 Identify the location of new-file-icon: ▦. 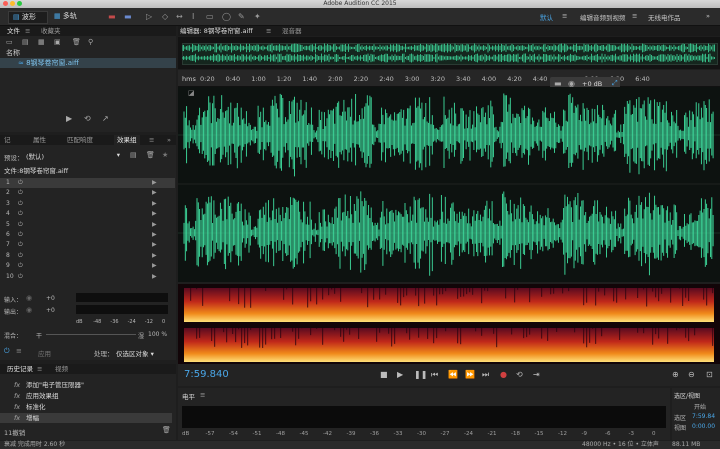
(41, 42).